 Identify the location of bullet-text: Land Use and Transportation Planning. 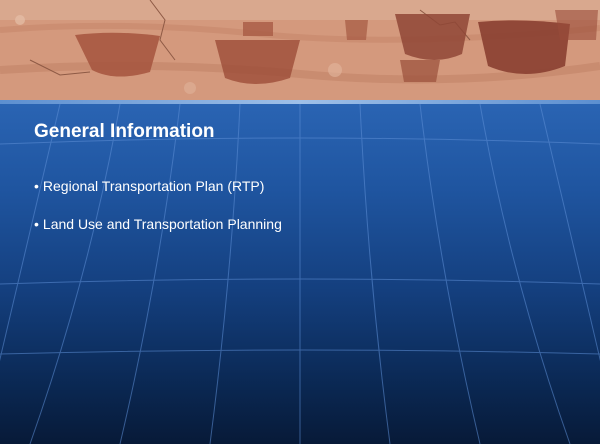
(162, 224).